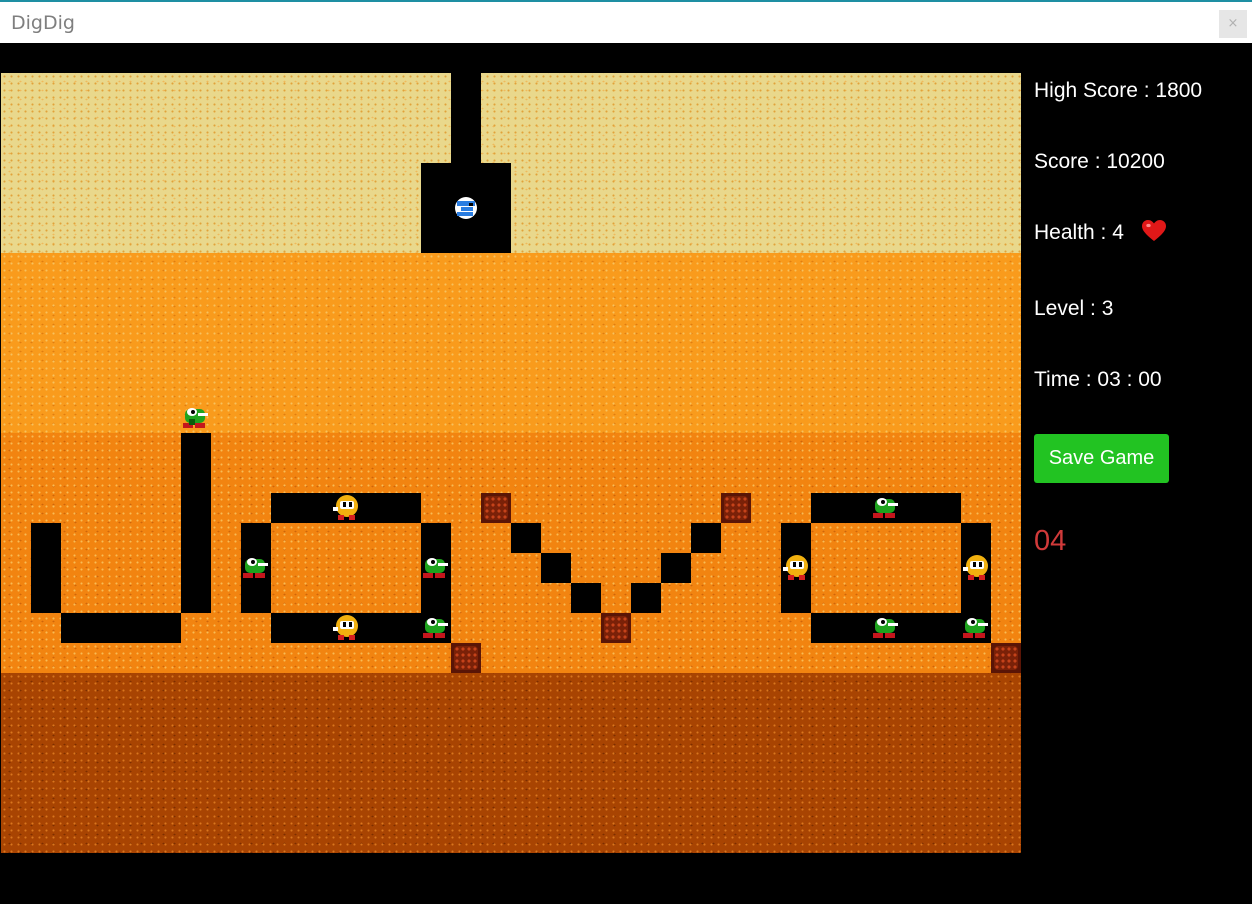 The image size is (1252, 904). I want to click on heart-icon, so click(1154, 230).